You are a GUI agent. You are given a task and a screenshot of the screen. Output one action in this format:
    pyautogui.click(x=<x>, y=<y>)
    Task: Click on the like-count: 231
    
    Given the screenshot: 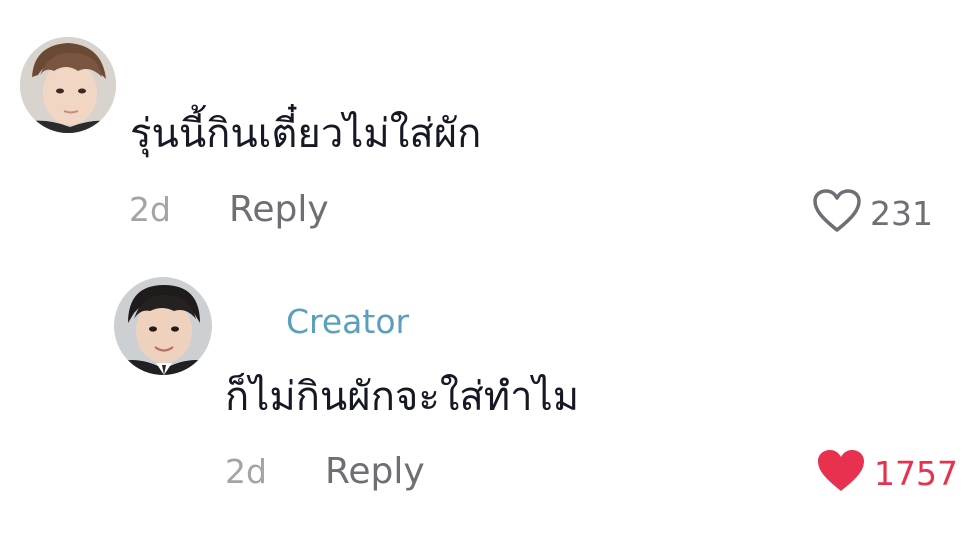 What is the action you would take?
    pyautogui.click(x=901, y=213)
    